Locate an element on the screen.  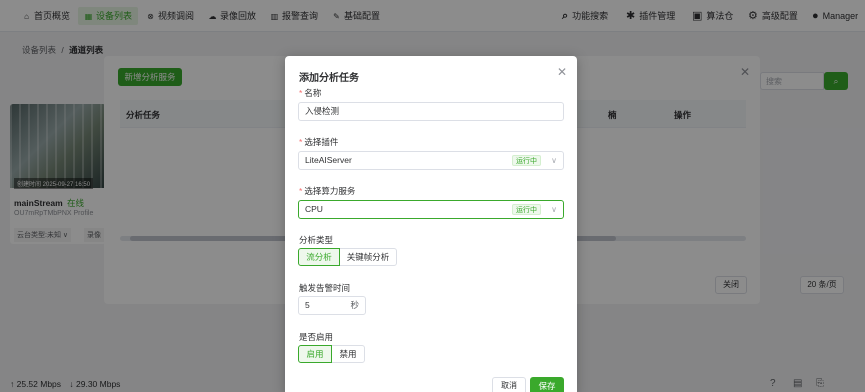
name-label: * 名称 is located at coordinates (310, 93).